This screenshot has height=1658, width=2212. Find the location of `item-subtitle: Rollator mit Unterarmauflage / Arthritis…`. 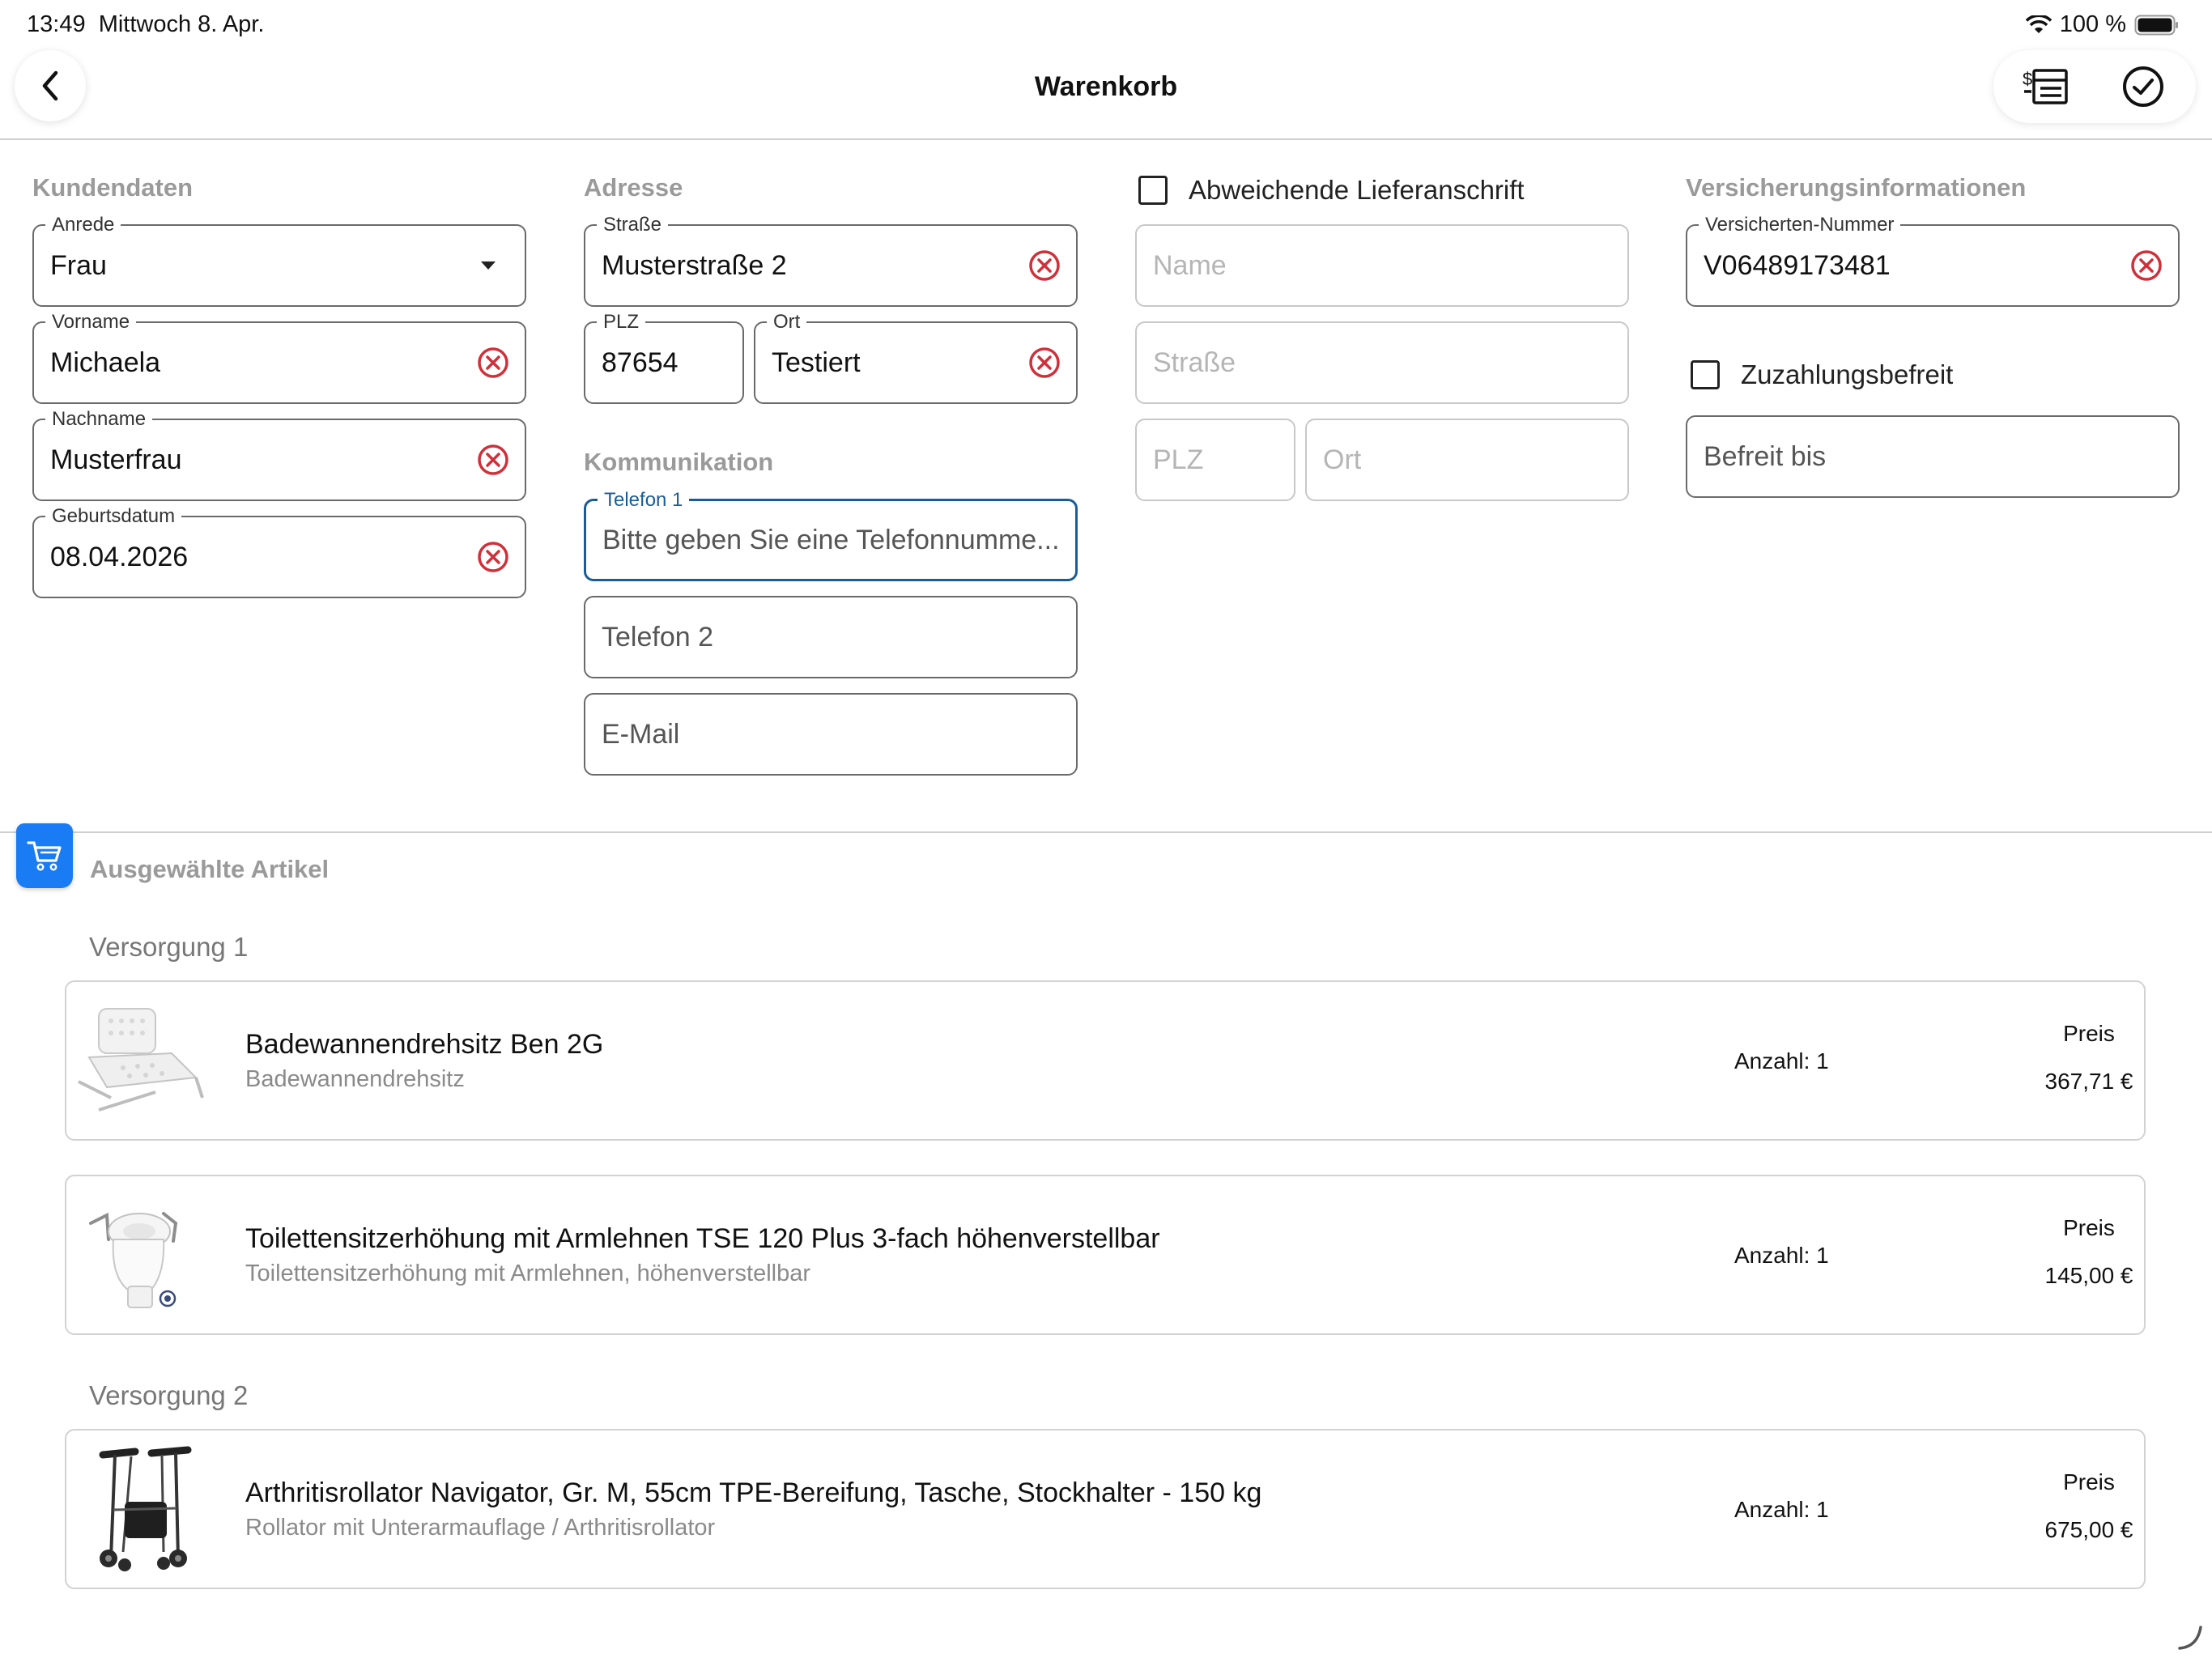

item-subtitle: Rollator mit Unterarmauflage / Arthritis… is located at coordinates (481, 1528).